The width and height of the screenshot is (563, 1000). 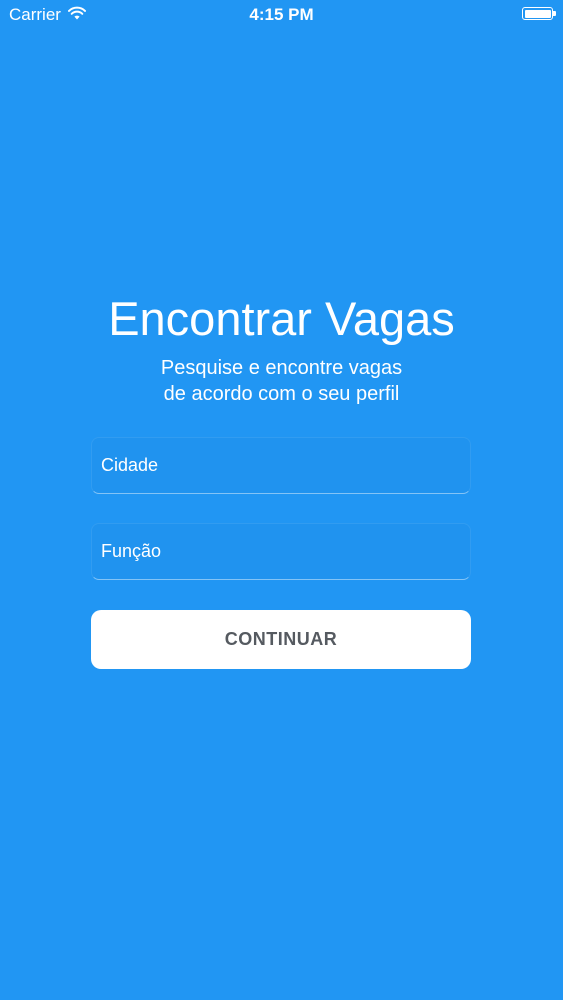 I want to click on subtitle-line-1: Pesquise e encontre vagas, so click(x=281, y=368).